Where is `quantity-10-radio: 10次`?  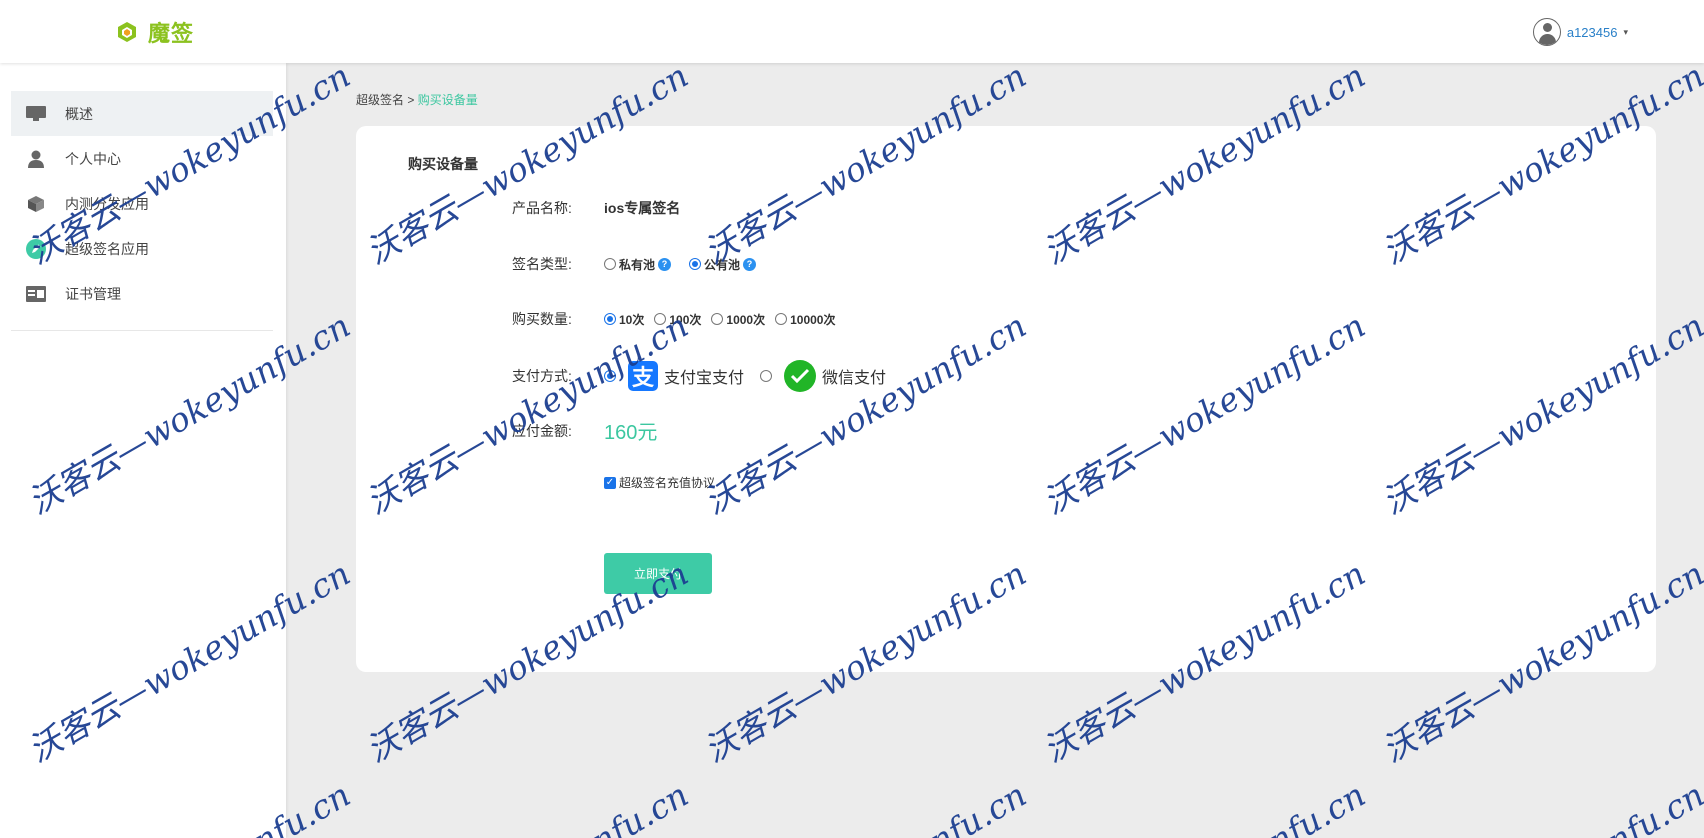 quantity-10-radio: 10次 is located at coordinates (624, 319).